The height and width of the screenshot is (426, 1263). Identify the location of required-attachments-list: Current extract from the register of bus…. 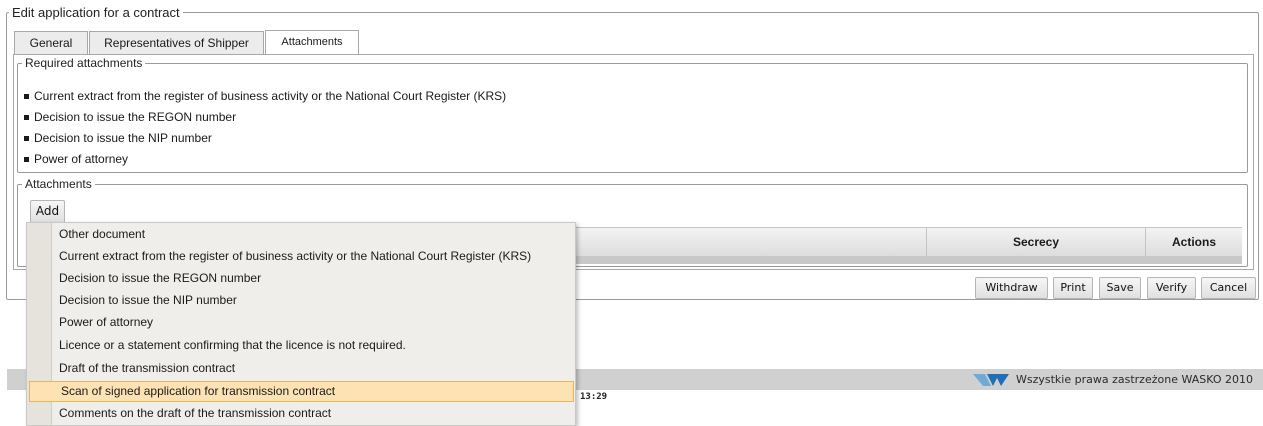
(264, 131).